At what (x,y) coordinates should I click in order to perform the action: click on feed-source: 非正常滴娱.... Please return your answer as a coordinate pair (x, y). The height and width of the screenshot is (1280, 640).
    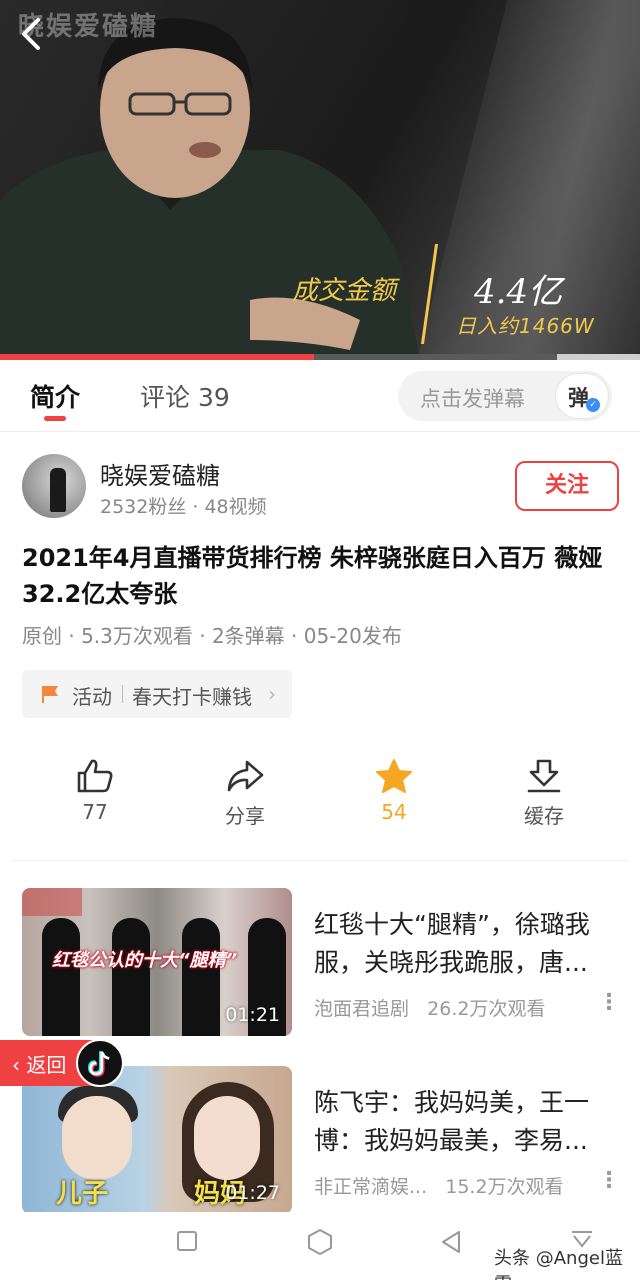
    Looking at the image, I should click on (371, 1187).